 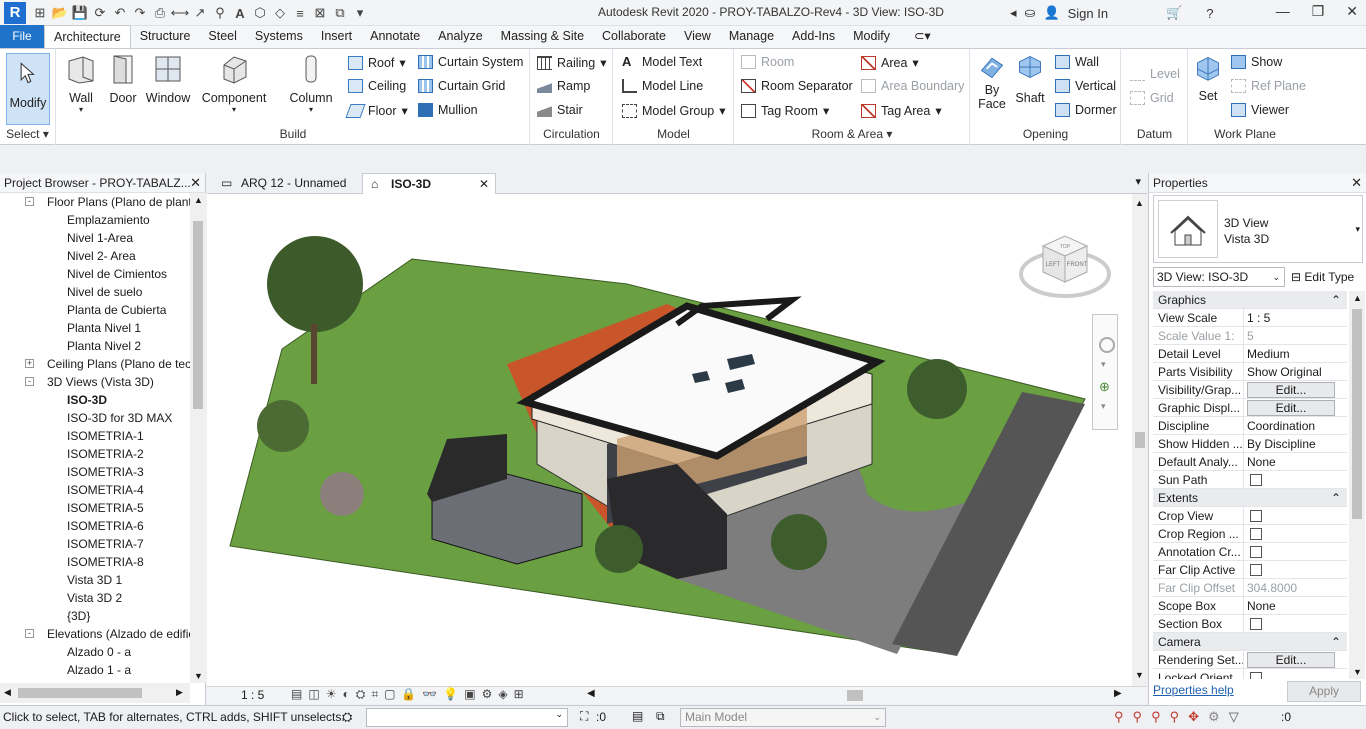 I want to click on area-button: Area ▾, so click(x=890, y=62).